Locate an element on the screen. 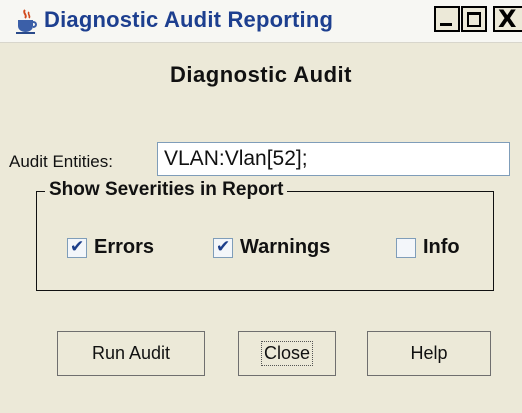  close-button-label: Close is located at coordinates (287, 353).